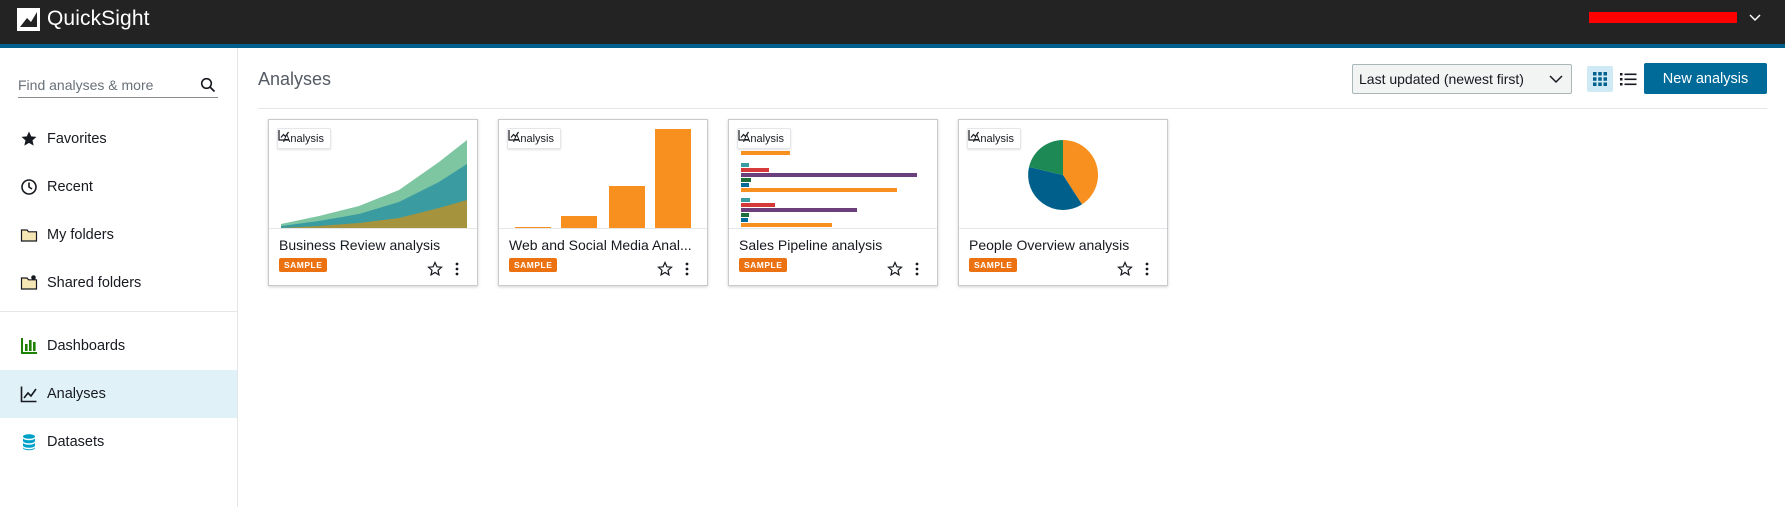  Describe the element at coordinates (892, 22) in the screenshot. I see `top-bar: QuickSight` at that location.